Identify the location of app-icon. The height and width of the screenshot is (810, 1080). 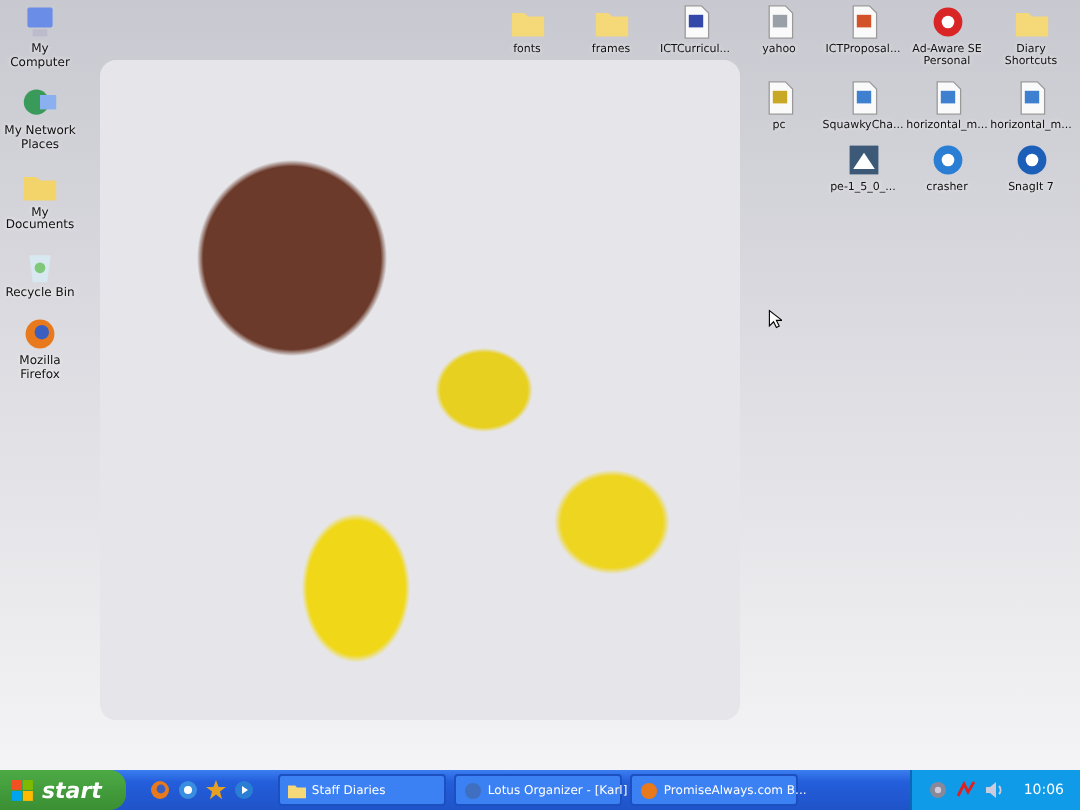
(947, 22).